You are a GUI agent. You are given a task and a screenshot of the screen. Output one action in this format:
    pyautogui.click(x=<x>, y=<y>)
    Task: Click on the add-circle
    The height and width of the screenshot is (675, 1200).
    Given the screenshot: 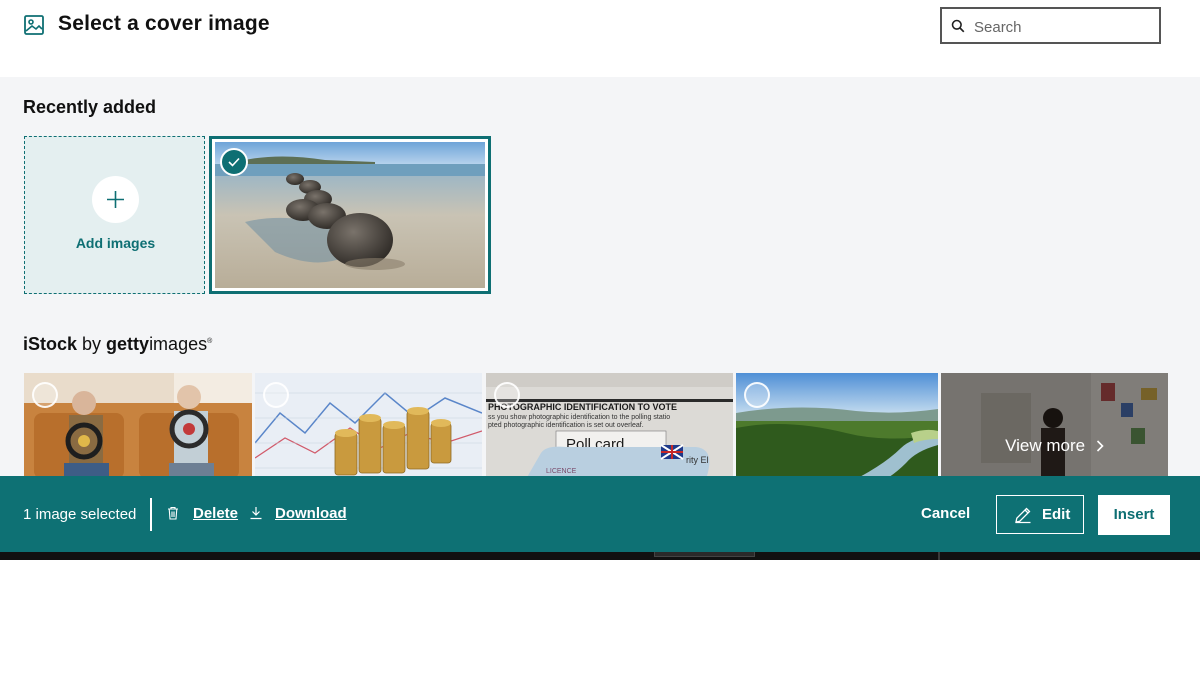 What is the action you would take?
    pyautogui.click(x=115, y=199)
    